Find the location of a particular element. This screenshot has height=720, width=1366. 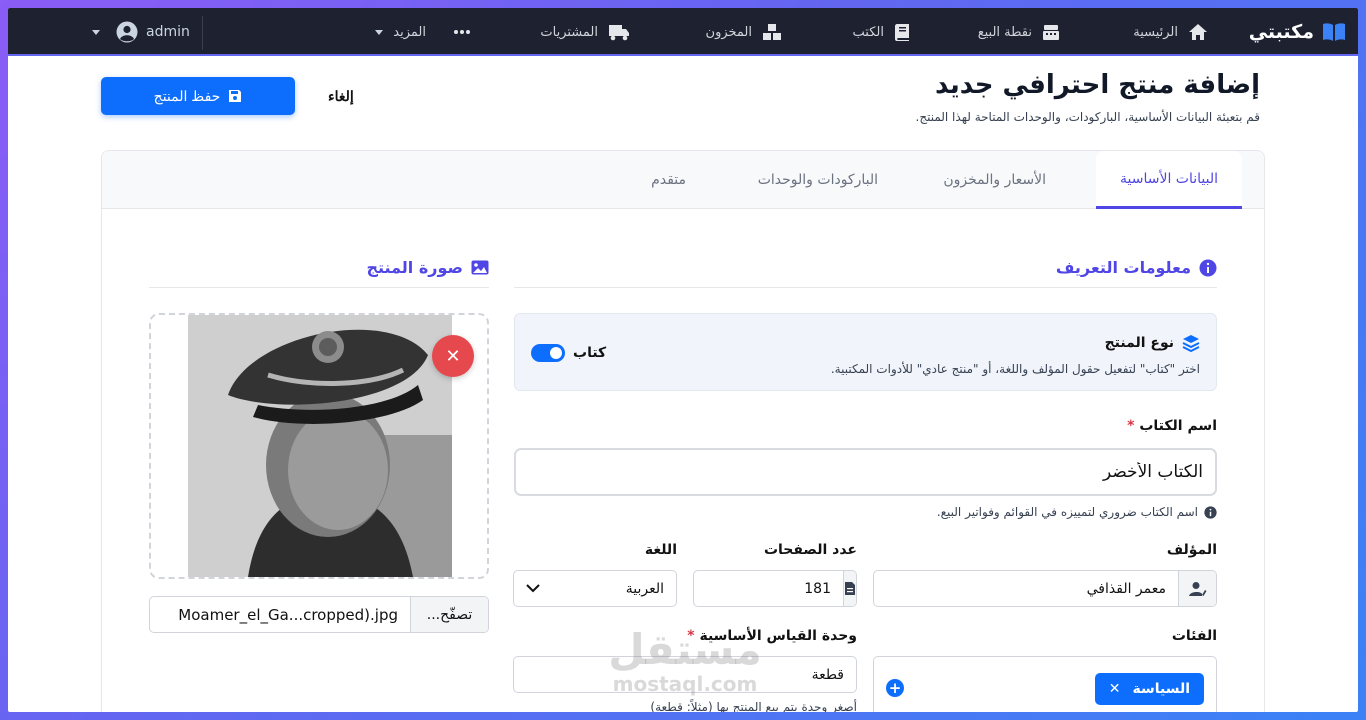

nav-item-purchases: المشتريات is located at coordinates (585, 32).